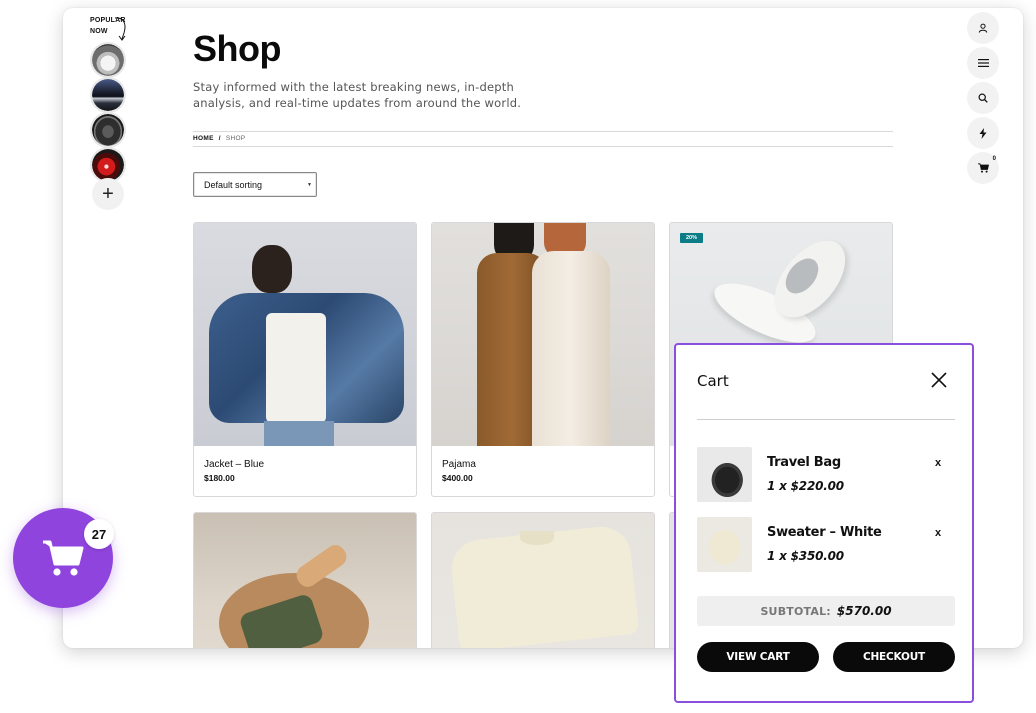 The height and width of the screenshot is (713, 1036). I want to click on cart-item-name: Travel Bag, so click(804, 462).